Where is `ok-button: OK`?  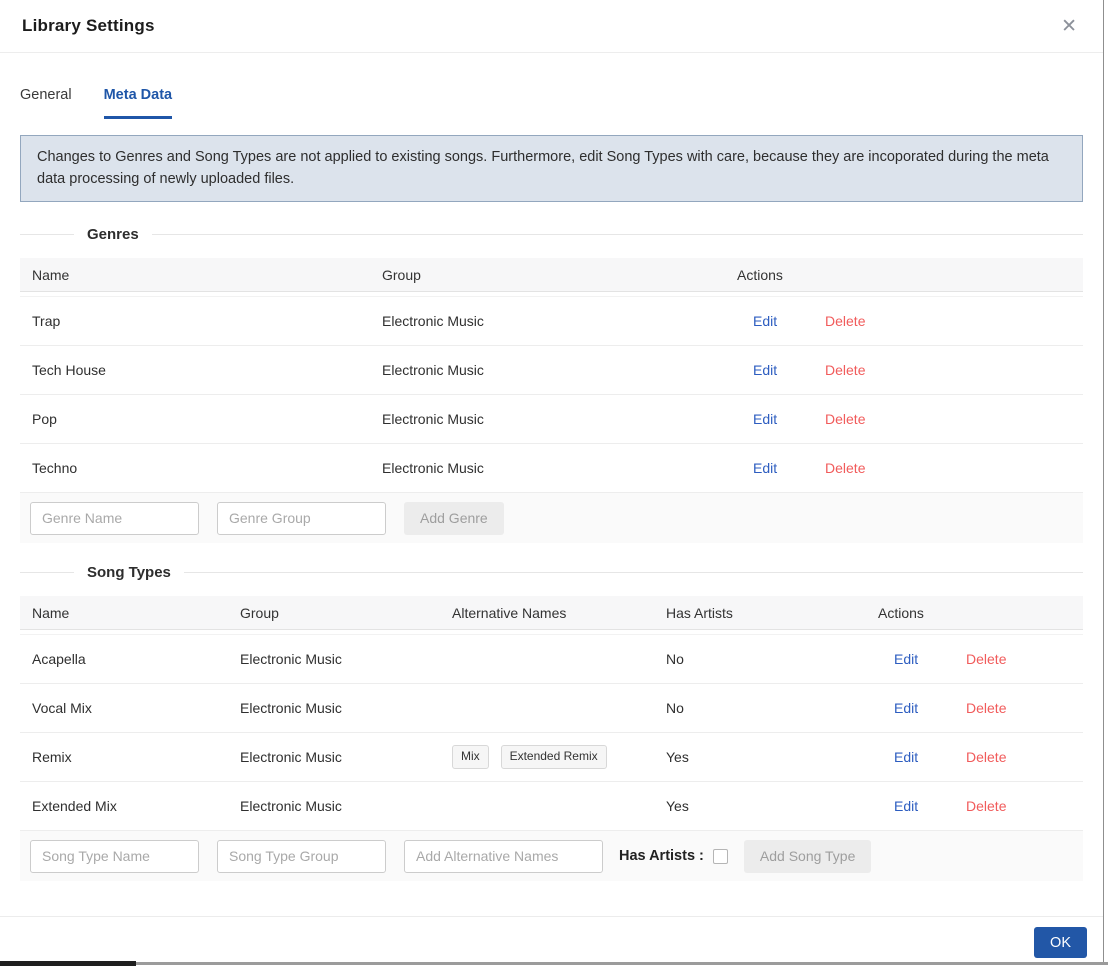 ok-button: OK is located at coordinates (1060, 942).